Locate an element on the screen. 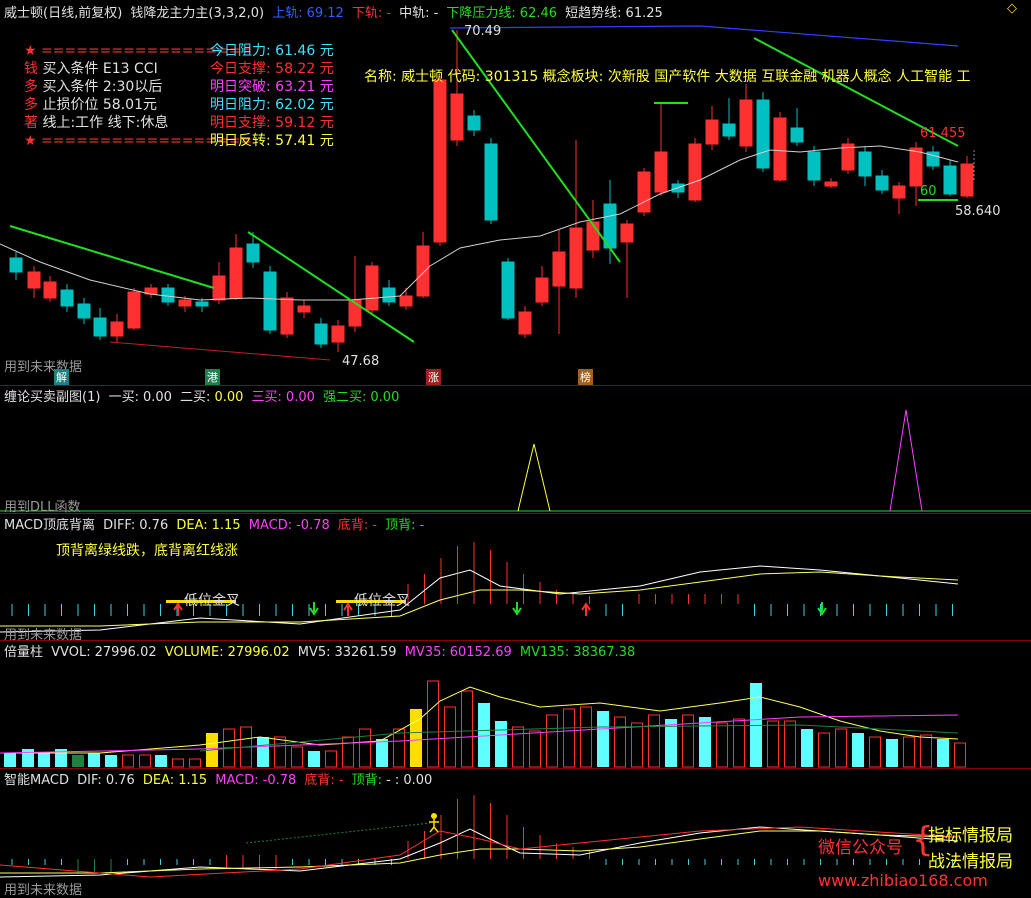 The height and width of the screenshot is (898, 1031). tag-gang: 港 is located at coordinates (212, 377).